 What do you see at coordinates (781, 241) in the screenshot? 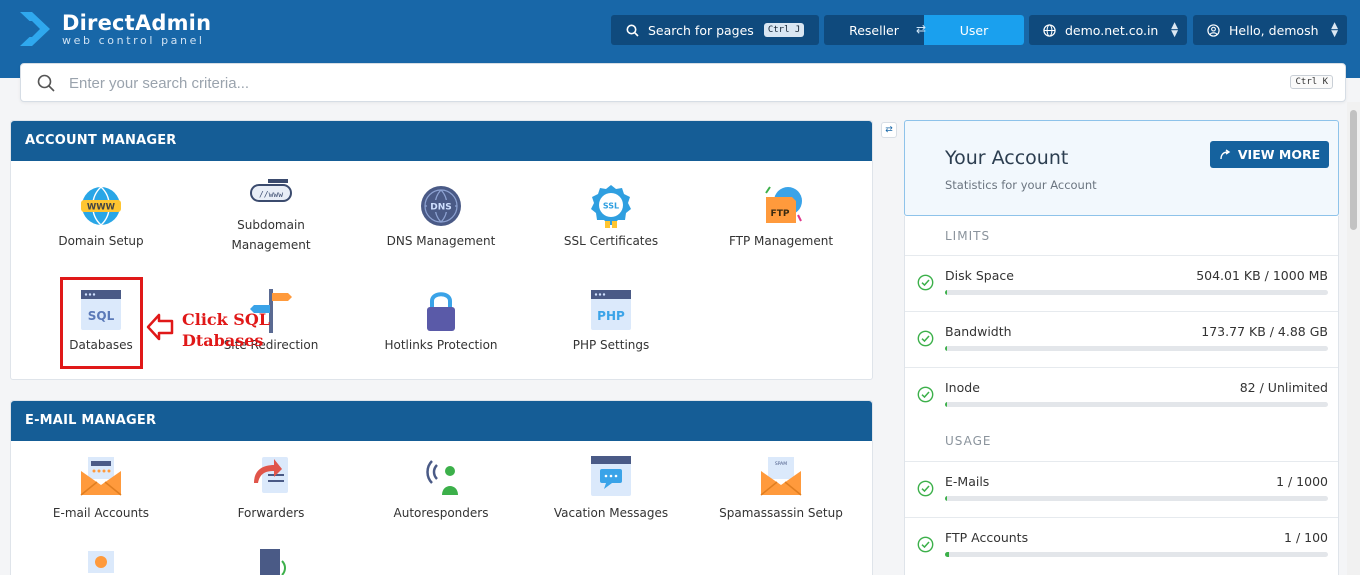
I see `tile-label: FTP Management` at bounding box center [781, 241].